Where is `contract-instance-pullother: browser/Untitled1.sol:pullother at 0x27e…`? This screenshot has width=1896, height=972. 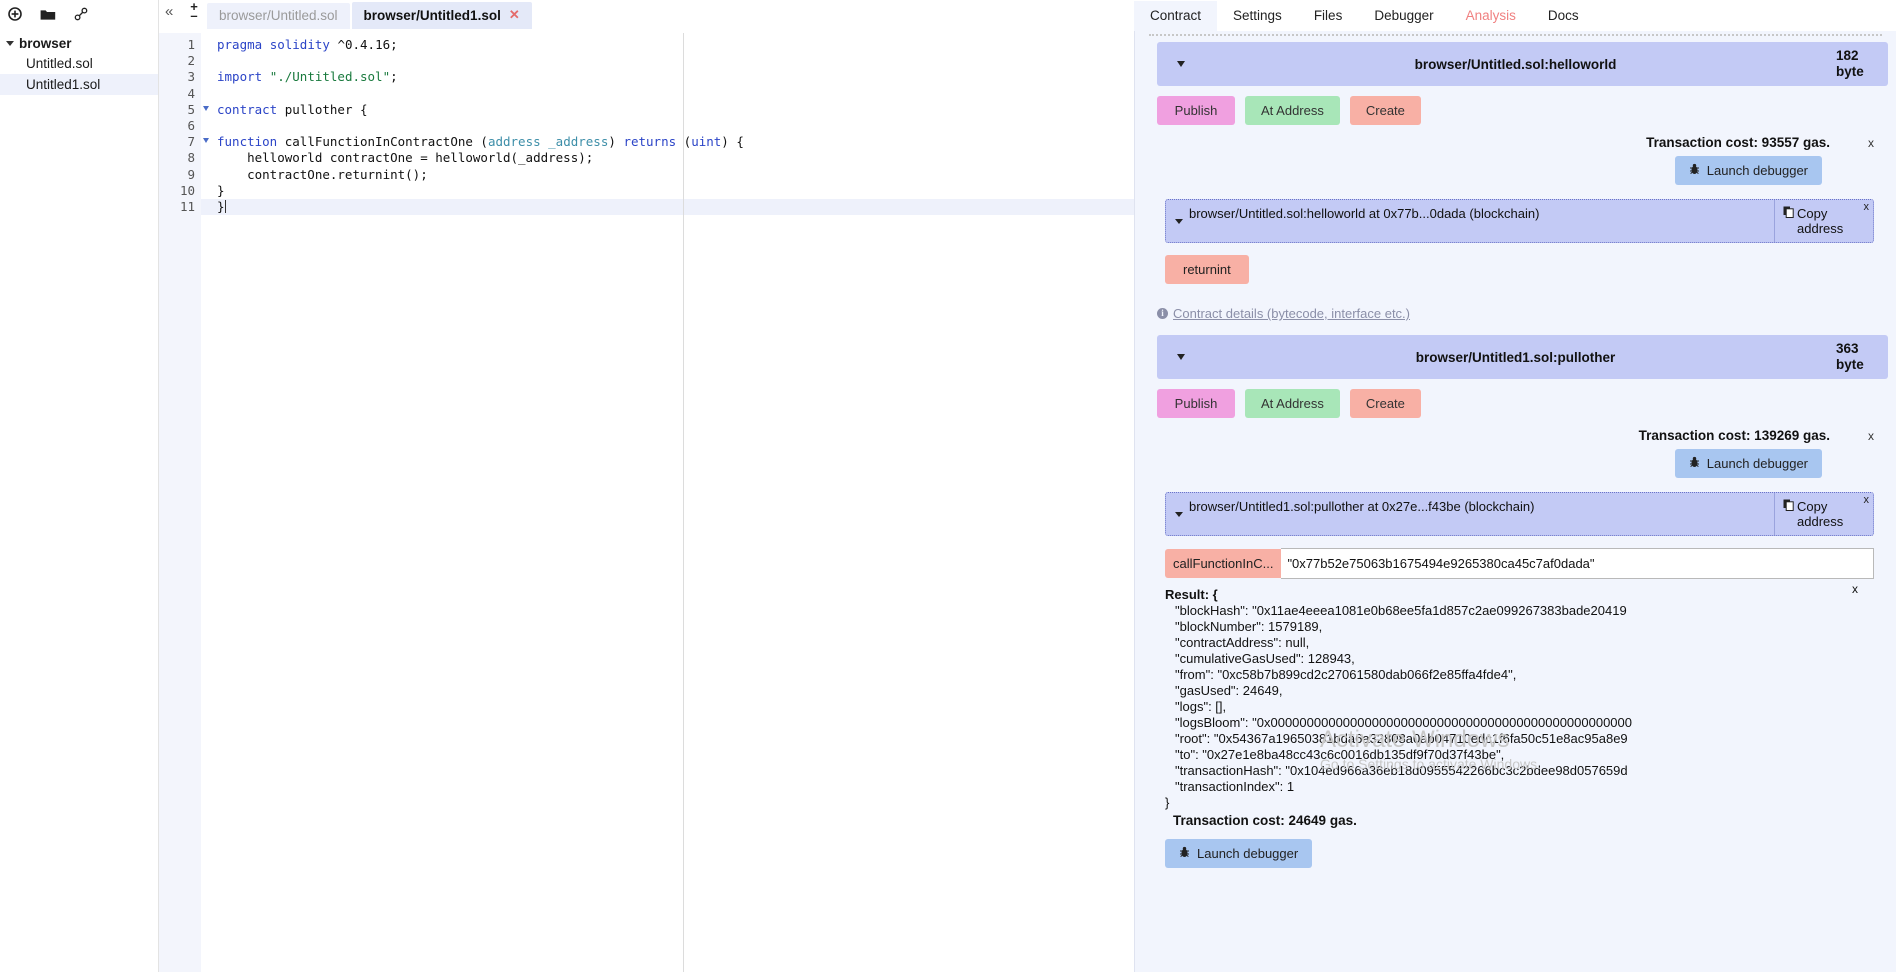 contract-instance-pullother: browser/Untitled1.sol:pullother at 0x27e… is located at coordinates (1519, 514).